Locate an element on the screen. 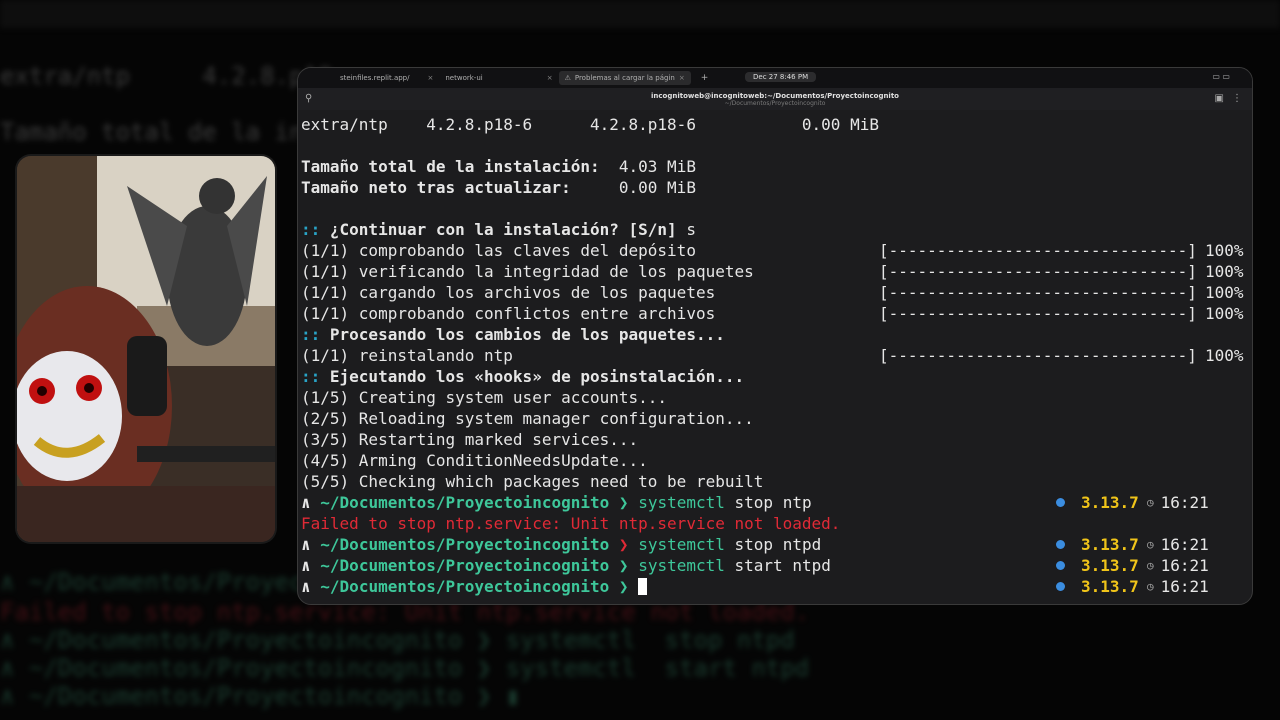 This screenshot has height=720, width=1280. command-args: stop ntp is located at coordinates (768, 502).